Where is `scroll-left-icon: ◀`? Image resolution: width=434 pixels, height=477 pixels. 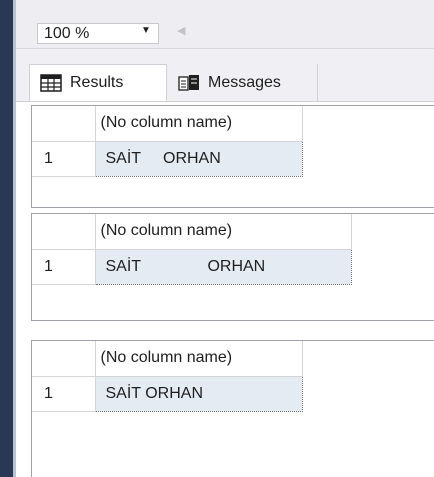 scroll-left-icon: ◀ is located at coordinates (181, 30).